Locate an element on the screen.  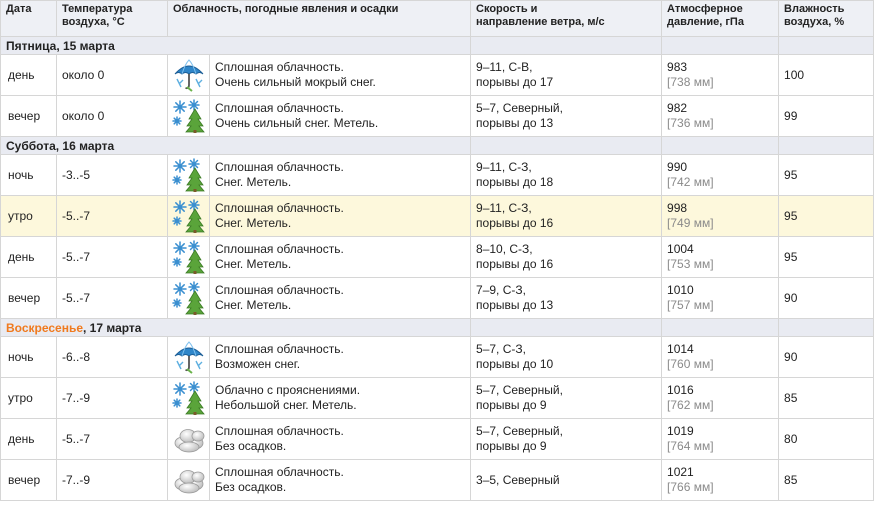
weather-description: Сплошная облачность. Без осадков. is located at coordinates (340, 439).